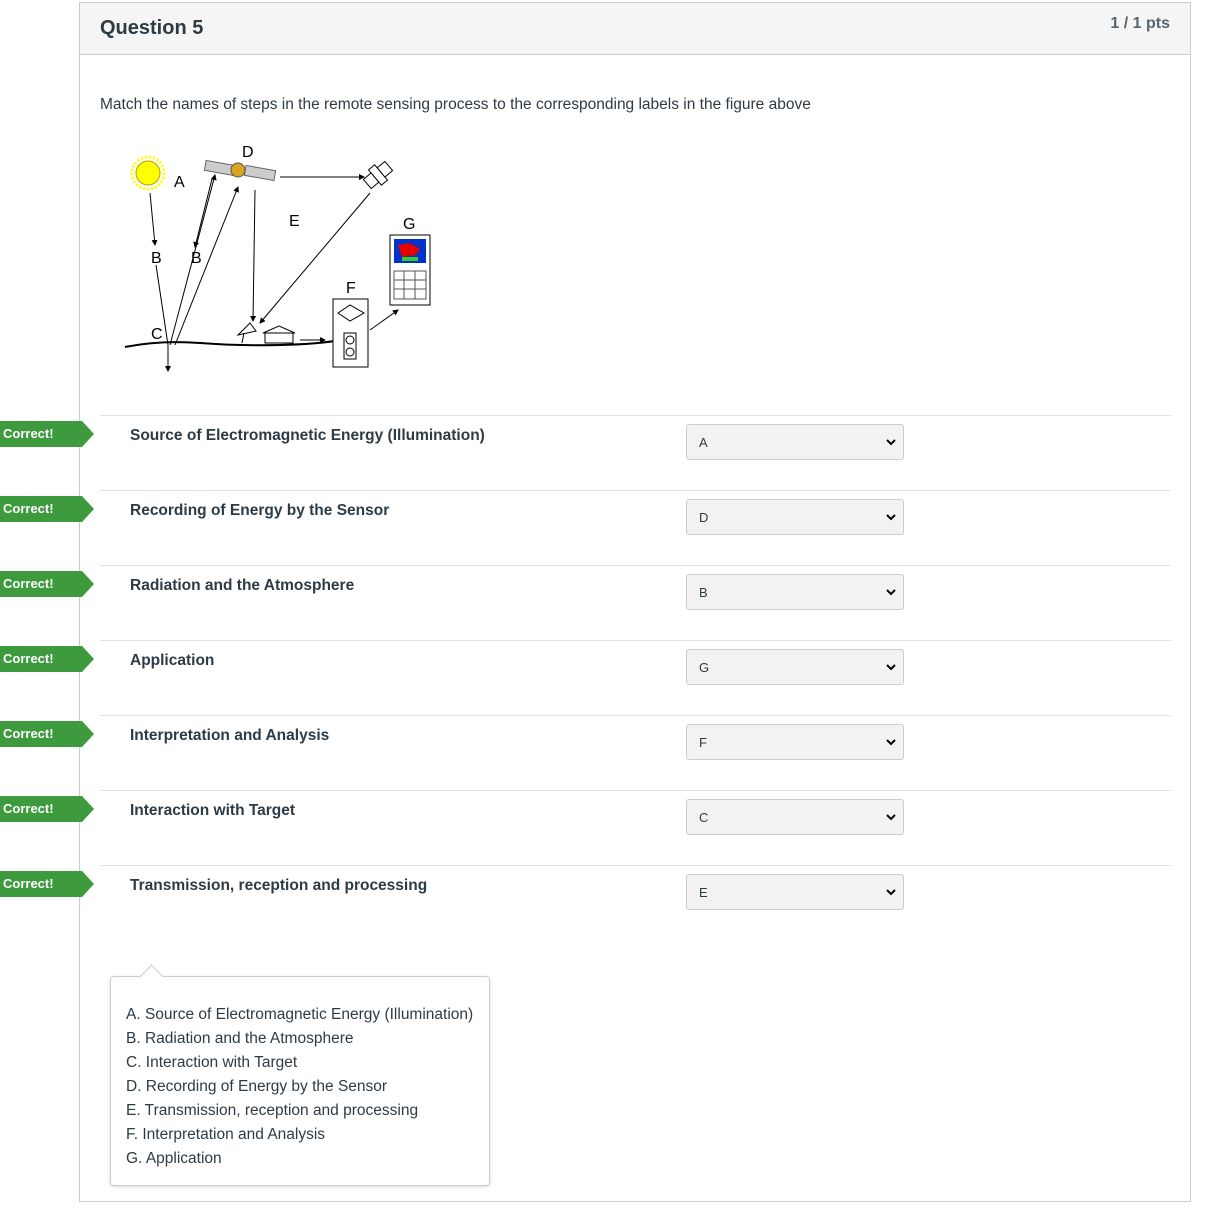  What do you see at coordinates (1140, 23) in the screenshot?
I see `question-points: 1 / 1 pts` at bounding box center [1140, 23].